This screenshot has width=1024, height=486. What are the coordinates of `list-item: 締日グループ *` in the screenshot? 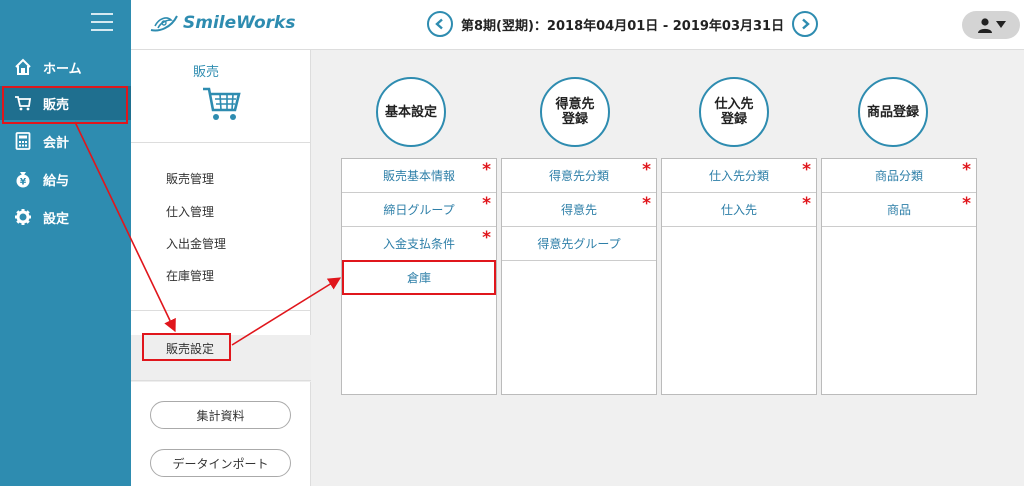 It's located at (419, 210).